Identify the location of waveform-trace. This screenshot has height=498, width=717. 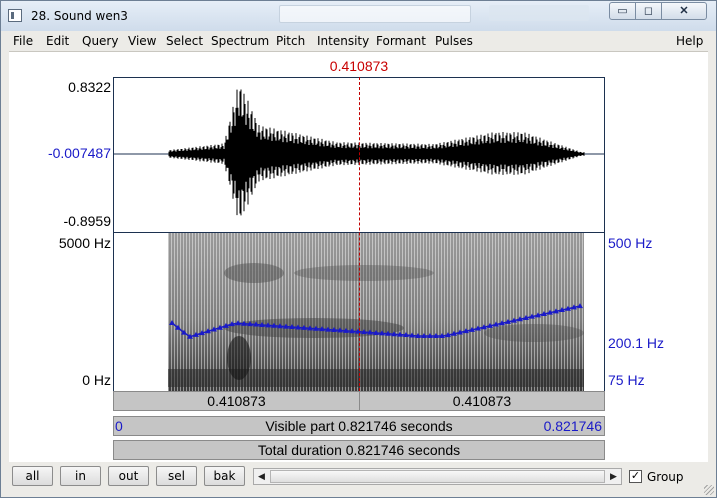
(376, 152).